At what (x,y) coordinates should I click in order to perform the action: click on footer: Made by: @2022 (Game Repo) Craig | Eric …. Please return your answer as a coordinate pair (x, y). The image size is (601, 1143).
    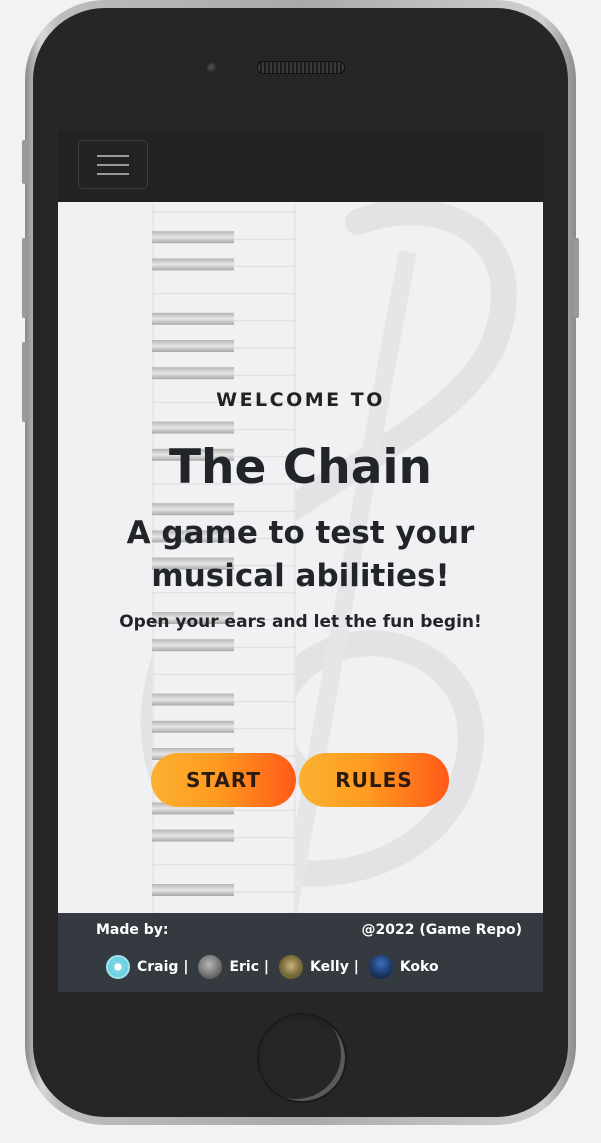
    Looking at the image, I should click on (300, 952).